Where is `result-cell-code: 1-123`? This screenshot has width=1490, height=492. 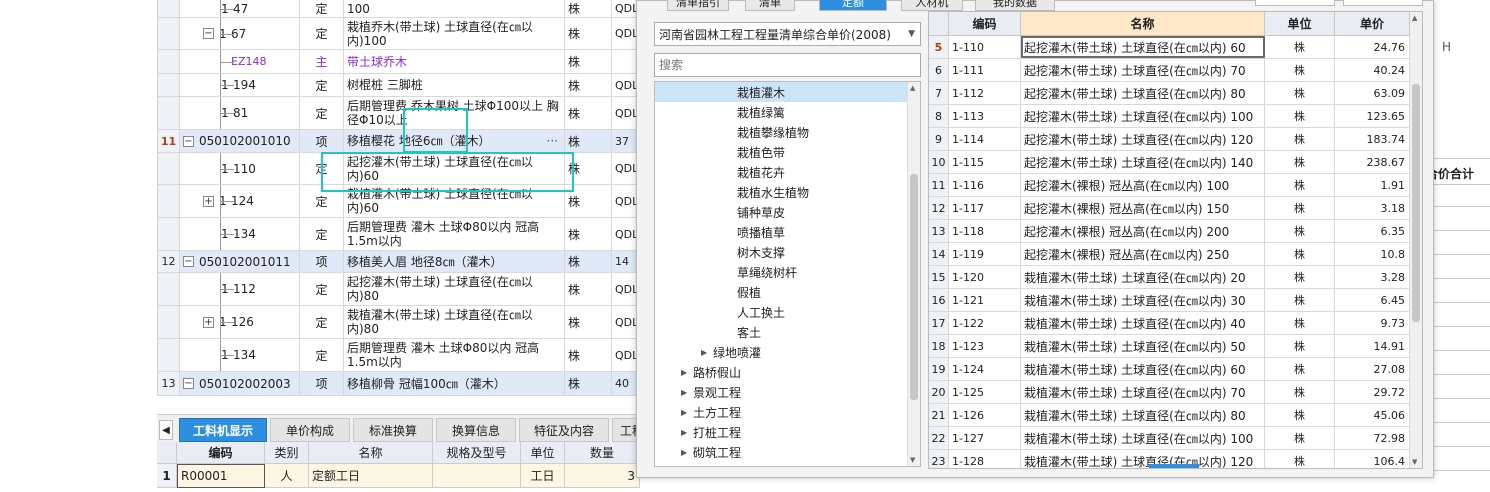
result-cell-code: 1-123 is located at coordinates (985, 346).